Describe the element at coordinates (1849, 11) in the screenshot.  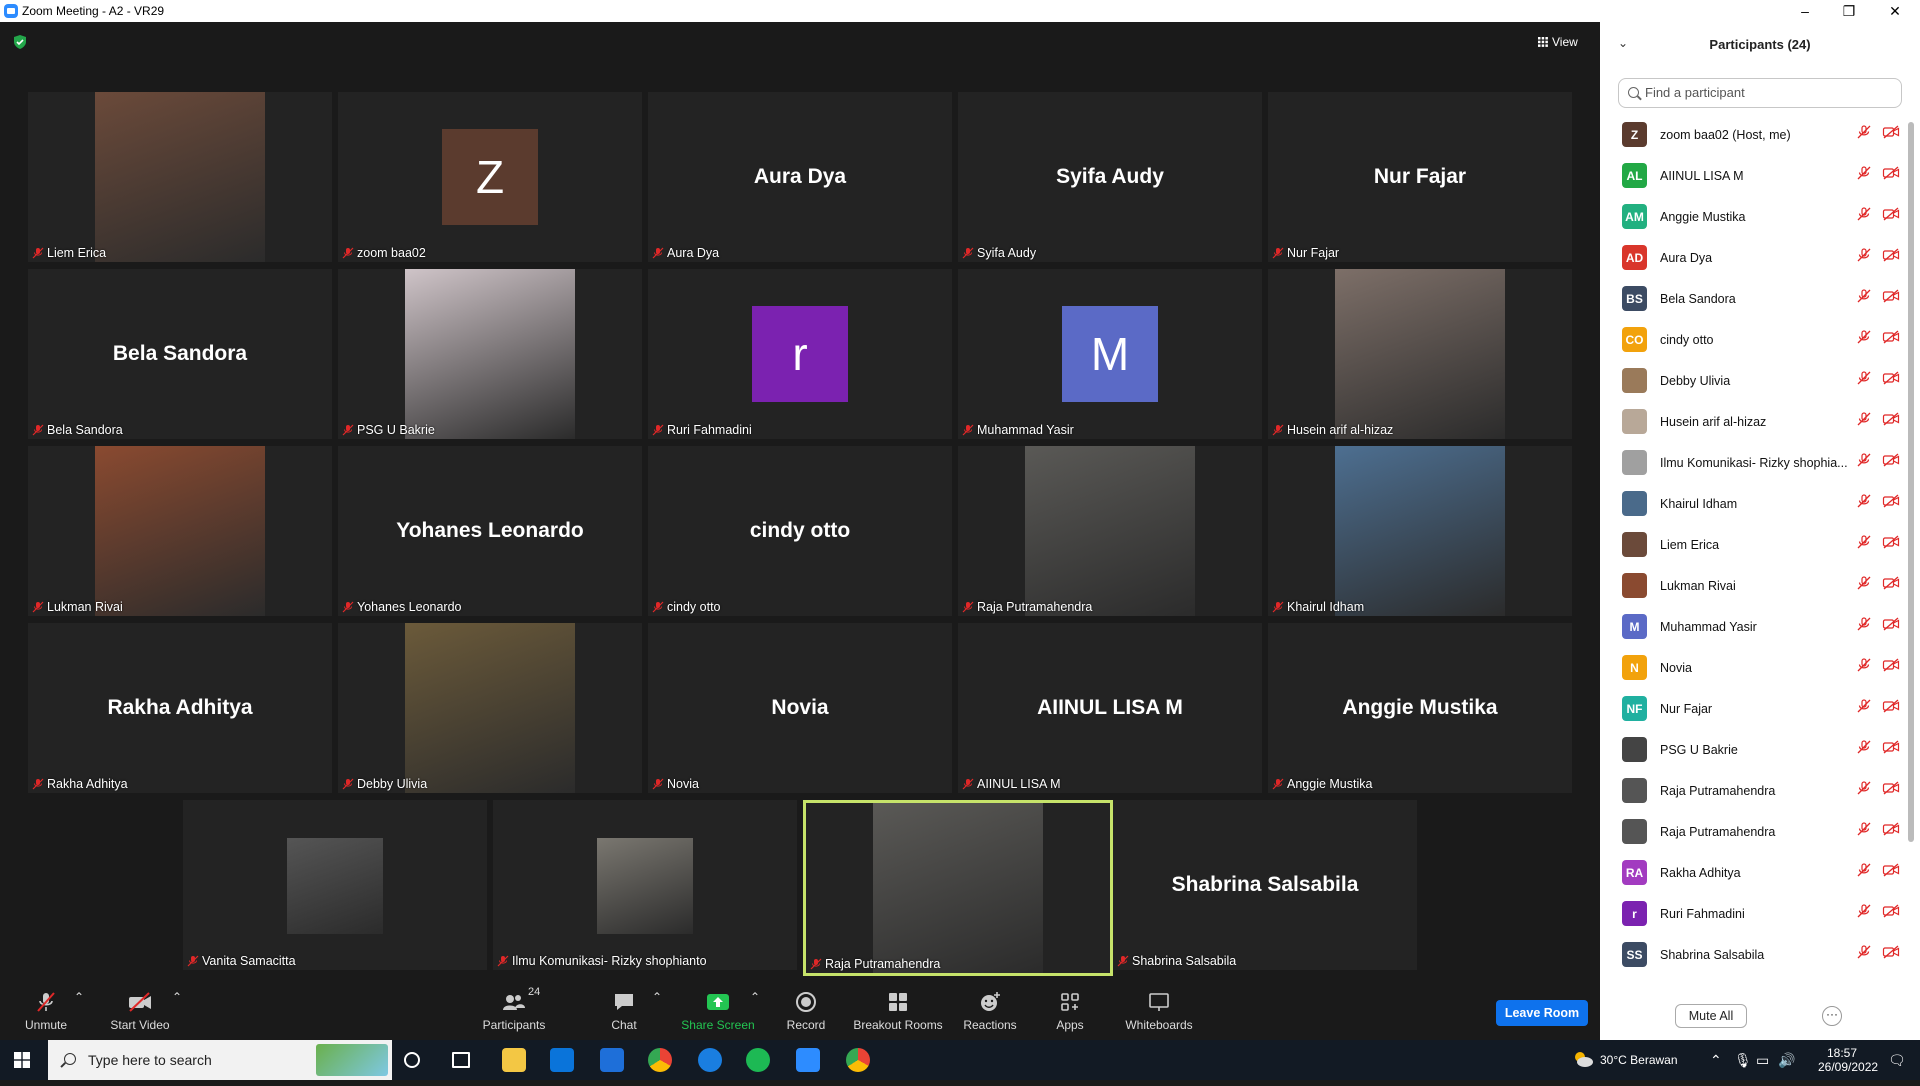
I see `restore-icon: ❐` at that location.